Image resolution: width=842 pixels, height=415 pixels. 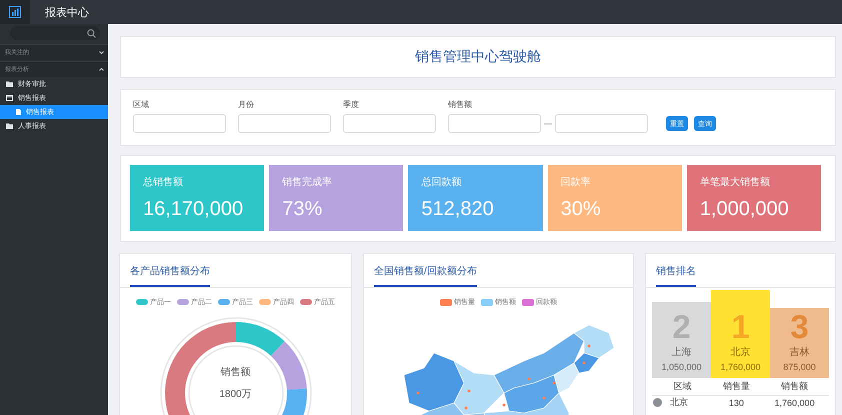 What do you see at coordinates (682, 352) in the screenshot?
I see `city-name: 上海` at bounding box center [682, 352].